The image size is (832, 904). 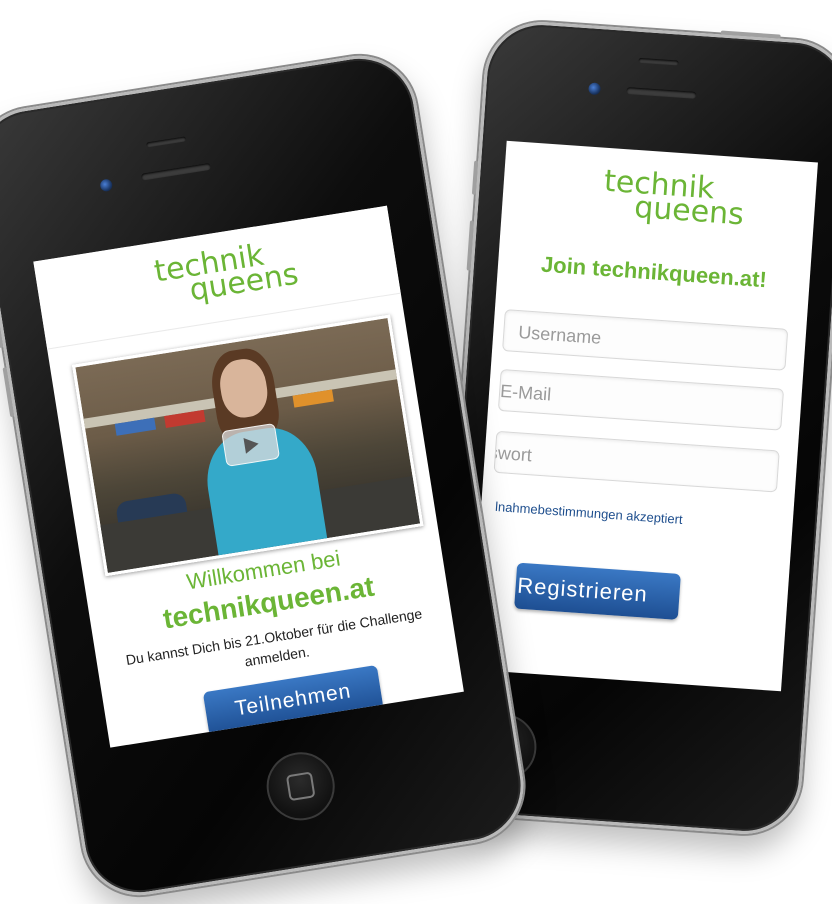 I want to click on register-button: Registrieren, so click(x=597, y=591).